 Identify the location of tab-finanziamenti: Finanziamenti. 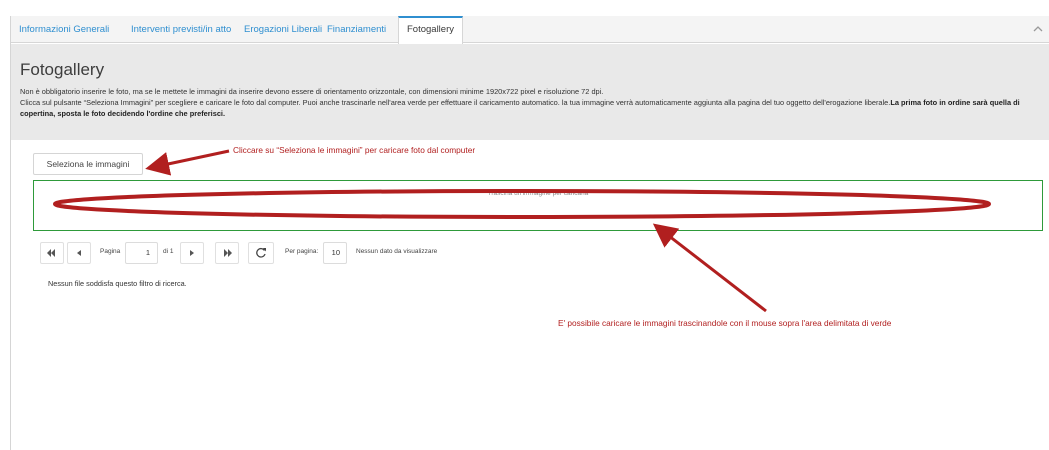
(356, 29).